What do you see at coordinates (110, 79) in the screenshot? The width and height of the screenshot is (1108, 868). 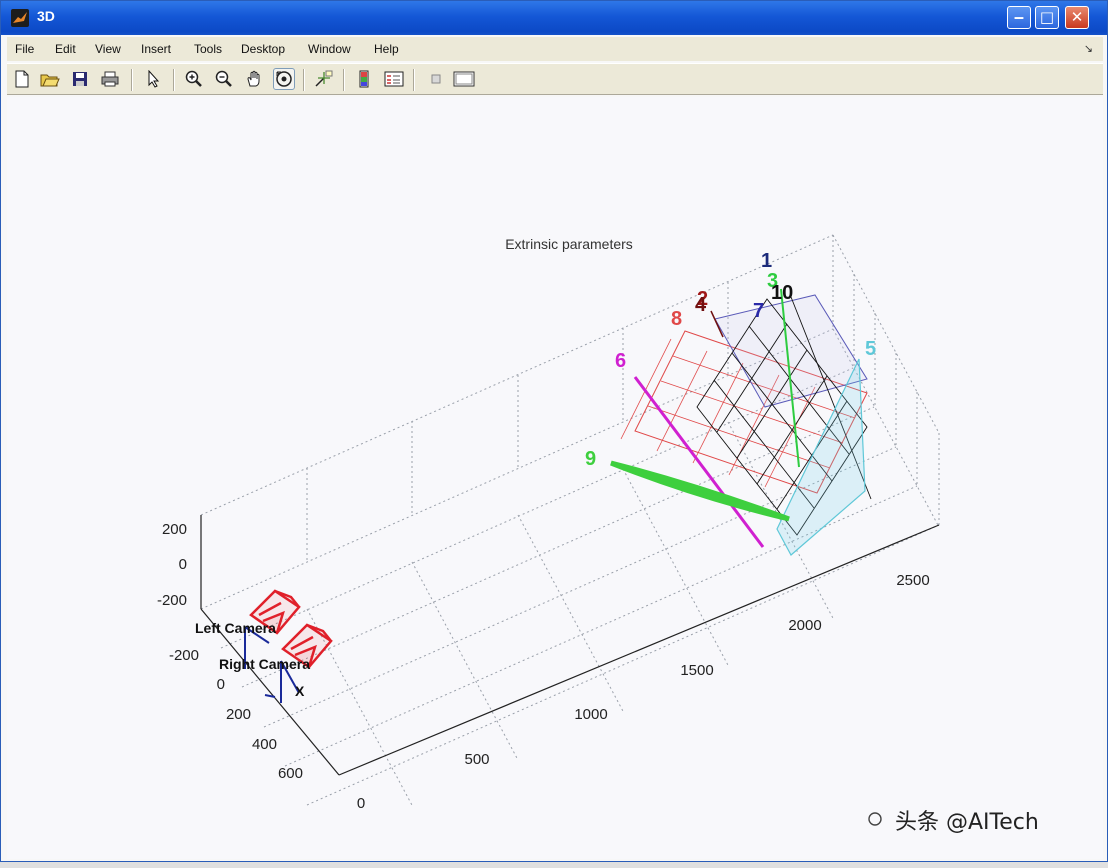 I see `print-icon` at bounding box center [110, 79].